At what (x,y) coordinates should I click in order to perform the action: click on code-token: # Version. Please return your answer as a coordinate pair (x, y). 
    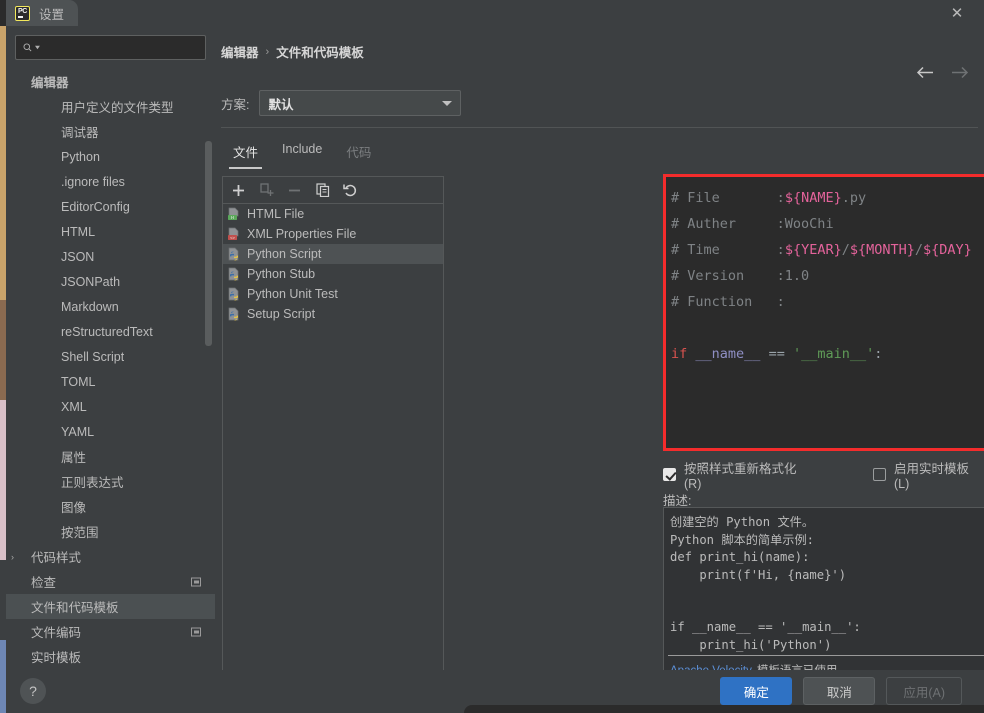
    Looking at the image, I should click on (724, 276).